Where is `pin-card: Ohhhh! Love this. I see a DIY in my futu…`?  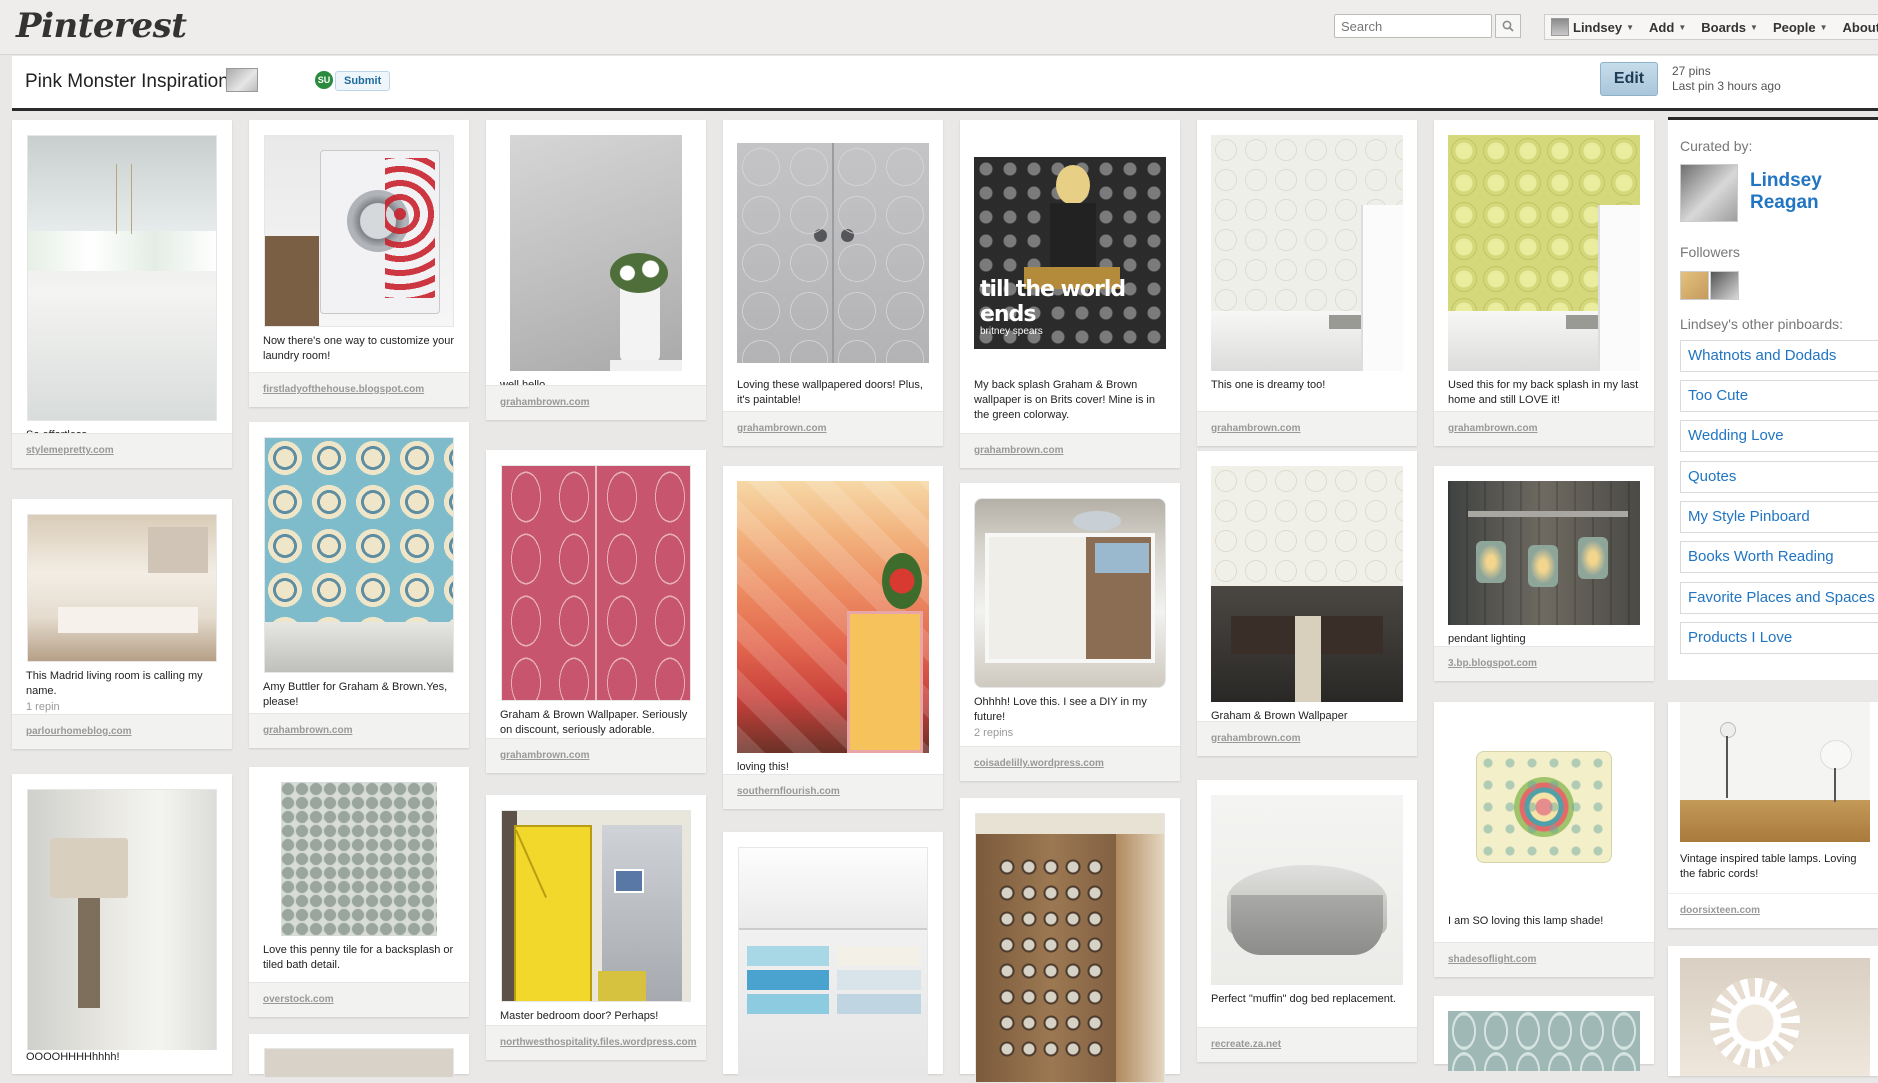 pin-card: Ohhhh! Love this. I see a DIY in my futu… is located at coordinates (1070, 632).